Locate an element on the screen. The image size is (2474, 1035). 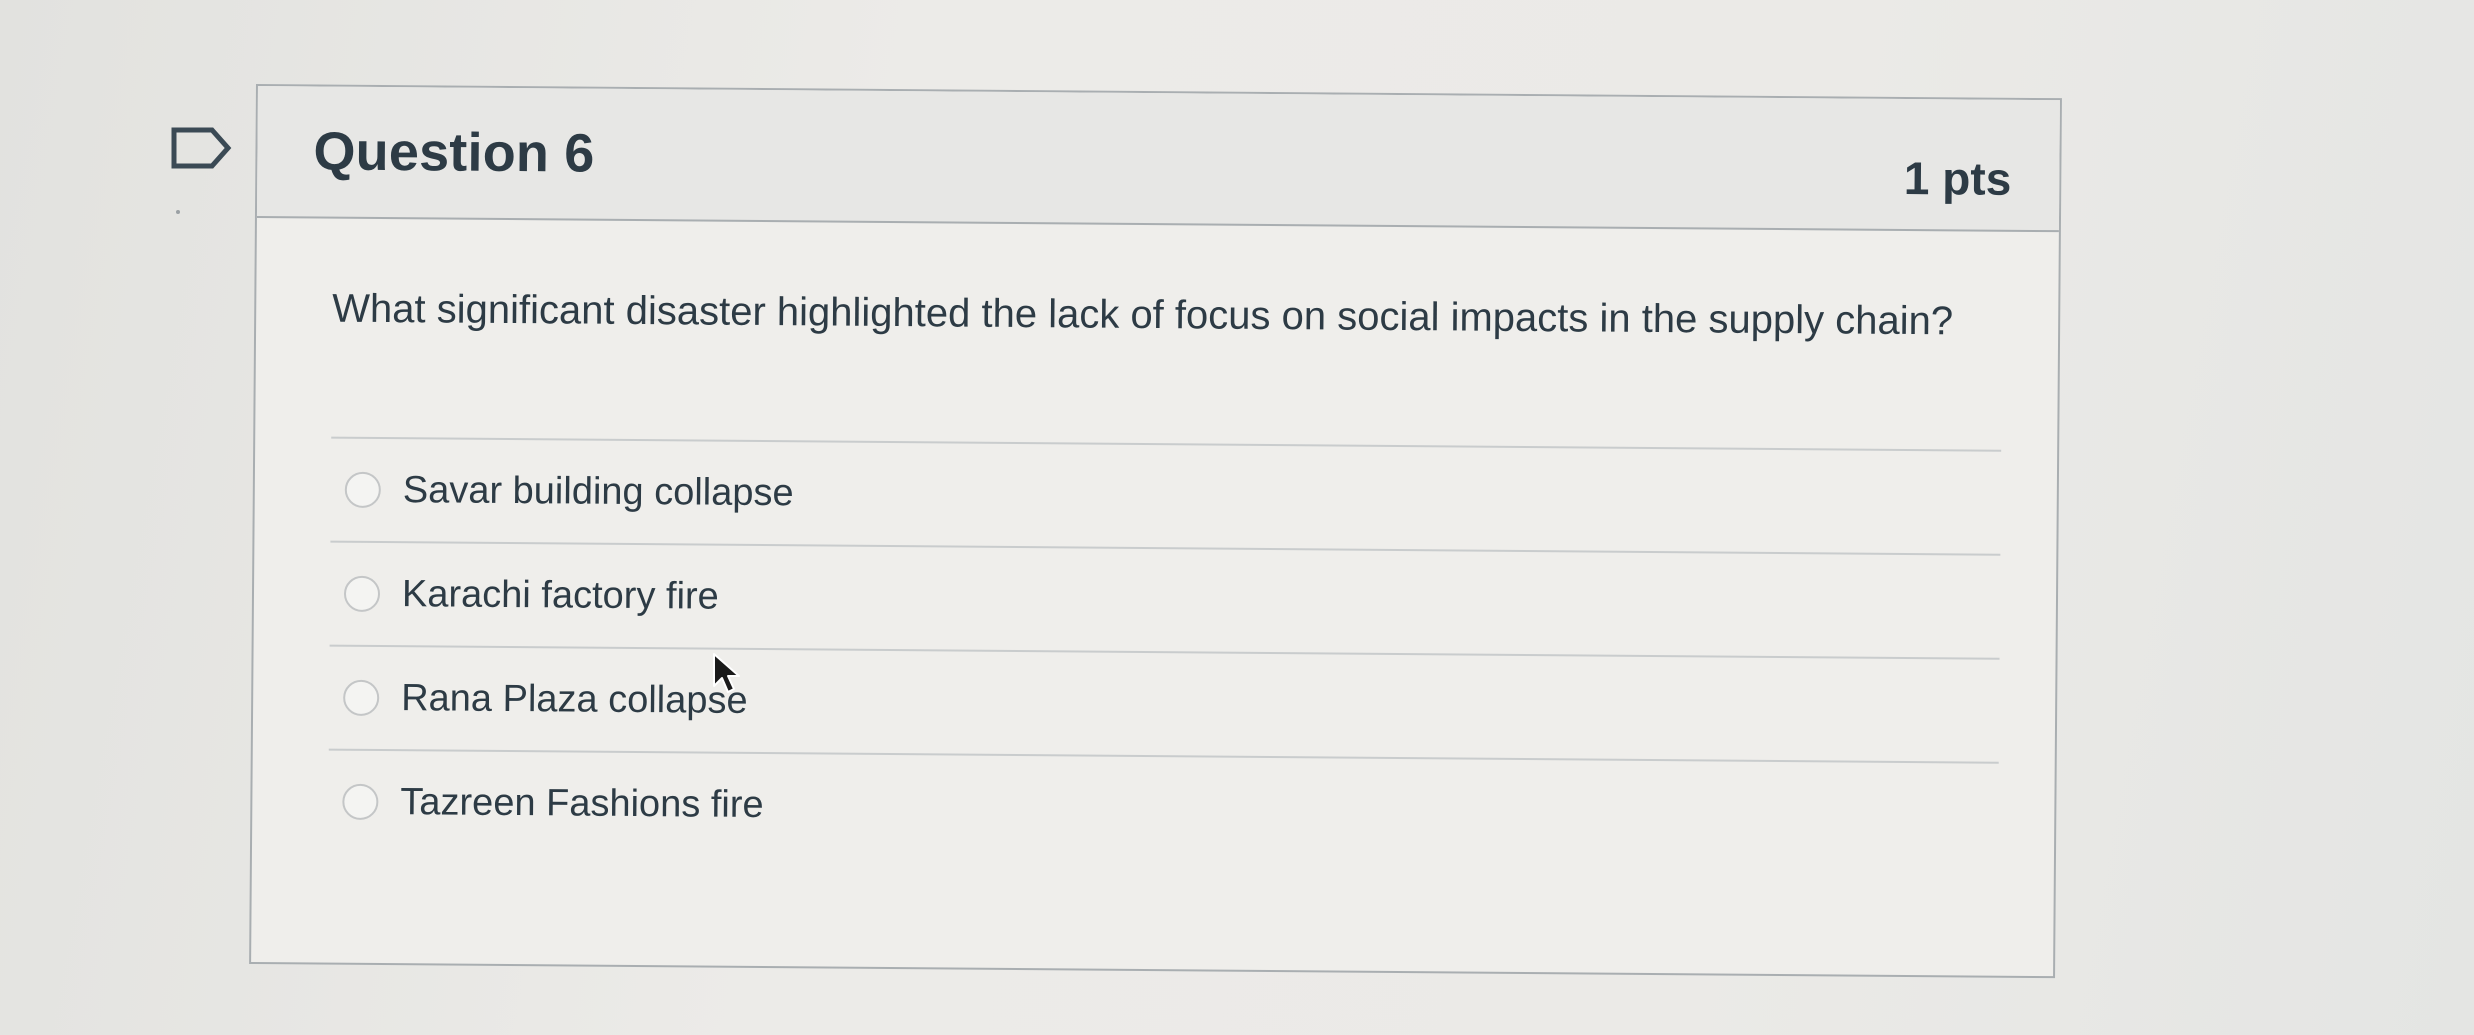
answer-option-1: Savar building collapse is located at coordinates (1166, 495).